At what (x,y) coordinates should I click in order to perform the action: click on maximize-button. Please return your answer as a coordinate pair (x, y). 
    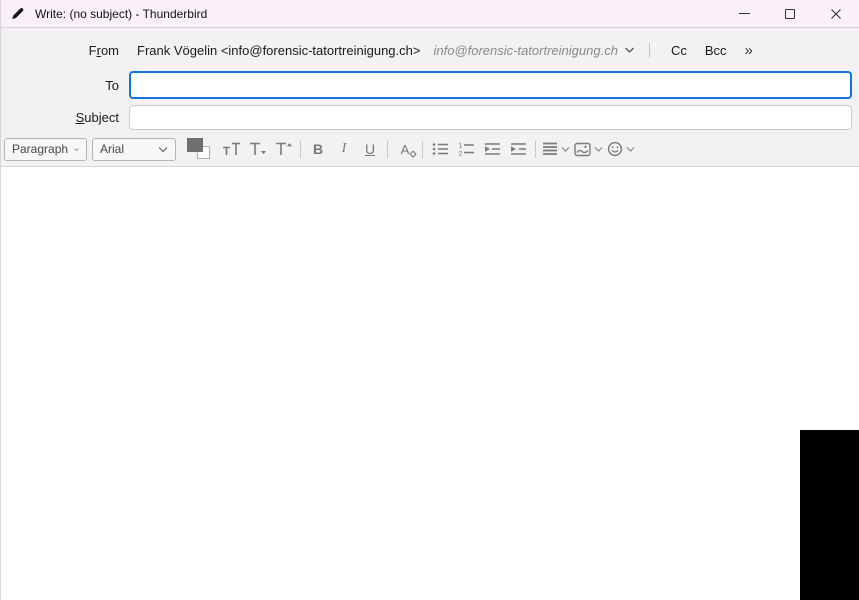
    Looking at the image, I should click on (790, 13).